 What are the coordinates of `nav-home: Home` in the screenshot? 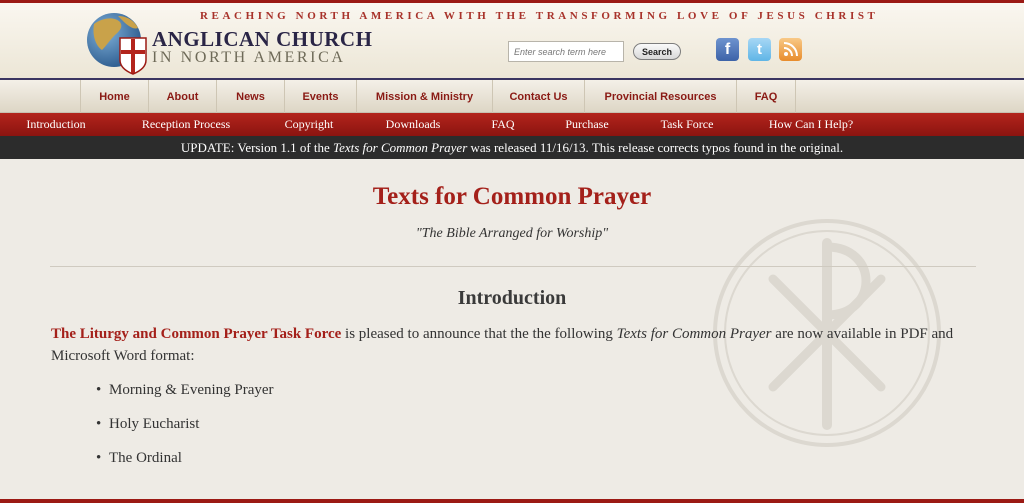 It's located at (114, 96).